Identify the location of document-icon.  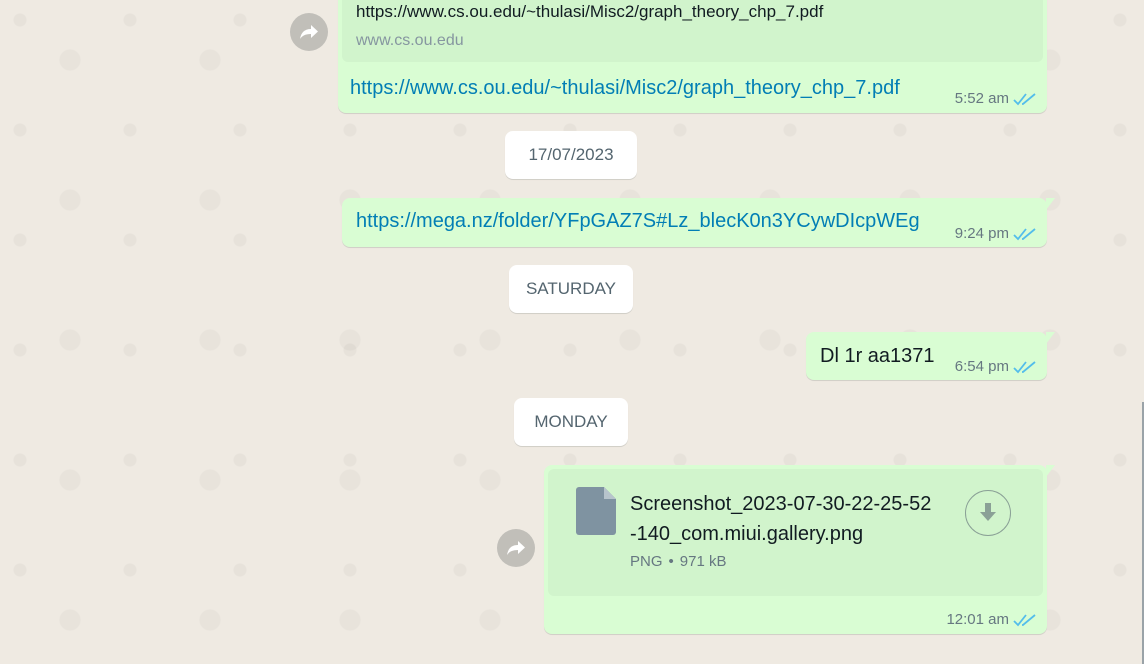
(596, 511).